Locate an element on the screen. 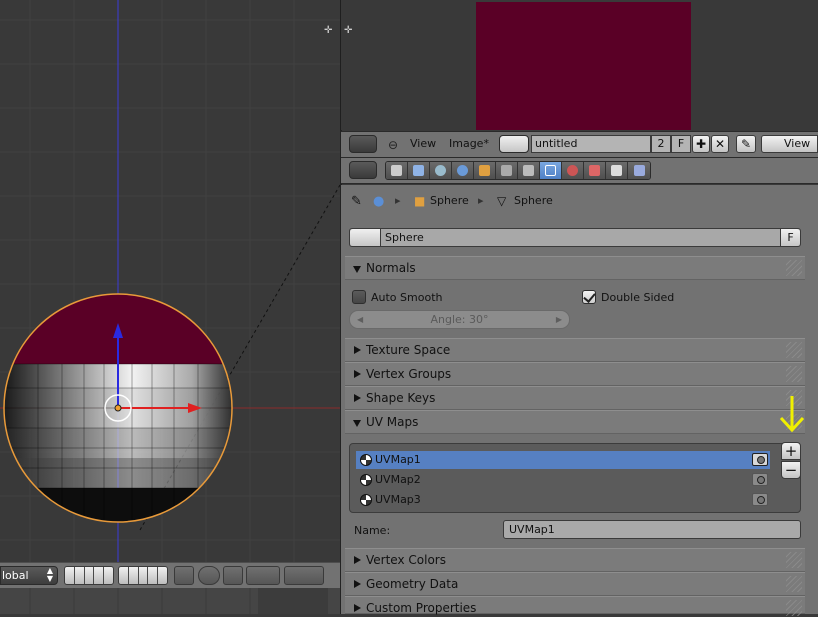 This screenshot has height=617, width=818. texture-tab-icon is located at coordinates (595, 170).